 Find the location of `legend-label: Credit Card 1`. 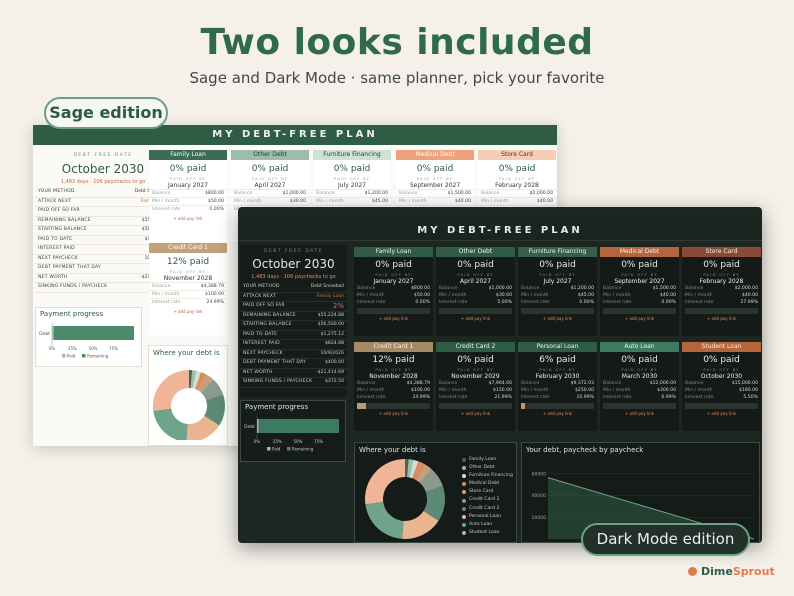

legend-label: Credit Card 1 is located at coordinates (484, 500).